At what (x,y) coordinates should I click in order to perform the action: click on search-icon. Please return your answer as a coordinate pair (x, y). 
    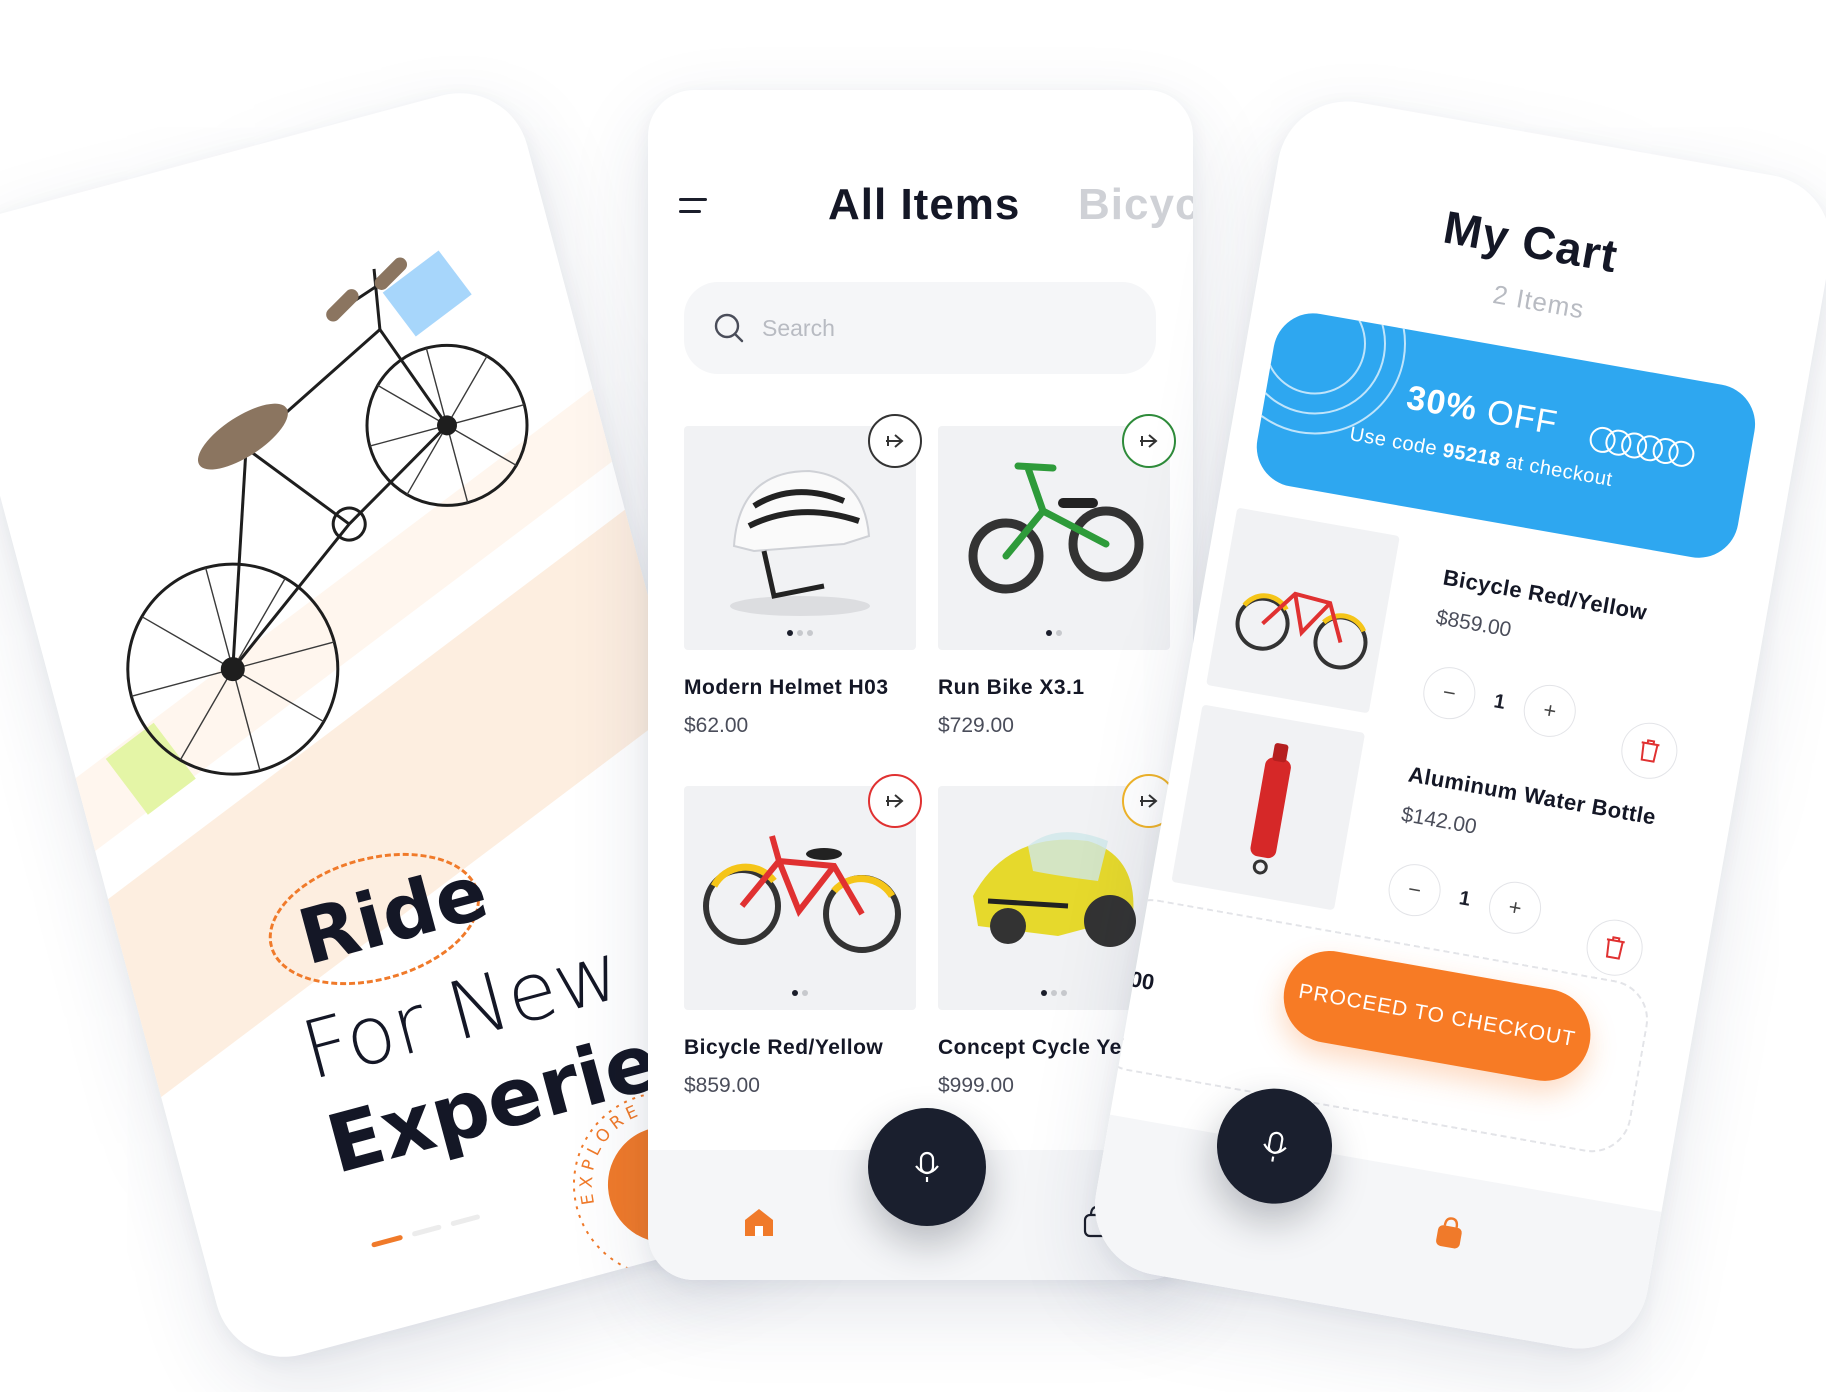
    Looking at the image, I should click on (729, 328).